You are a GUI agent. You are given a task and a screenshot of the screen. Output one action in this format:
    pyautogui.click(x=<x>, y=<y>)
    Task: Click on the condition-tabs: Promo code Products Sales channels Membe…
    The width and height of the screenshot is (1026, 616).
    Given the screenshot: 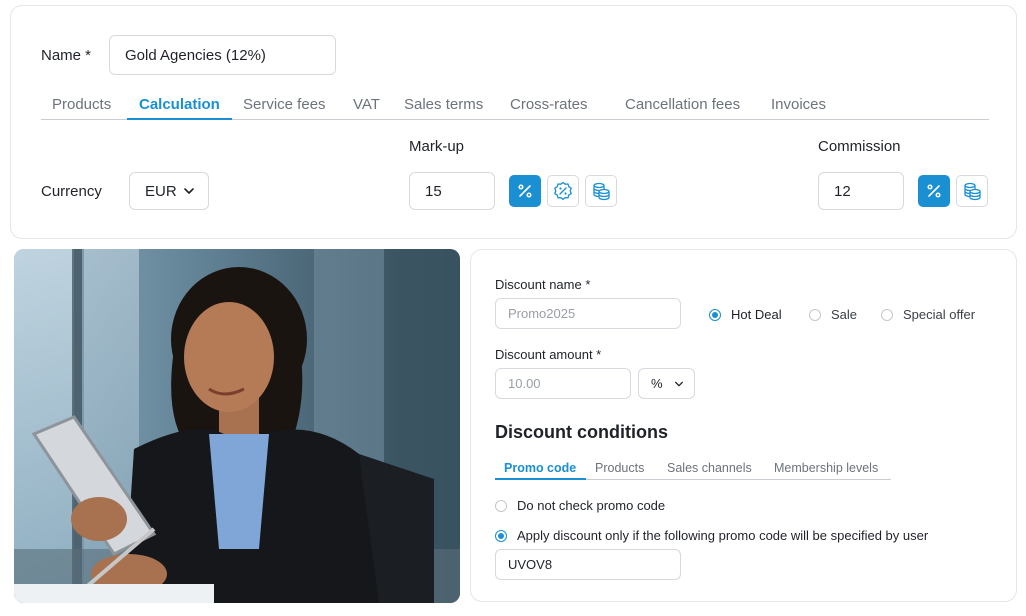 What is the action you would take?
    pyautogui.click(x=693, y=468)
    